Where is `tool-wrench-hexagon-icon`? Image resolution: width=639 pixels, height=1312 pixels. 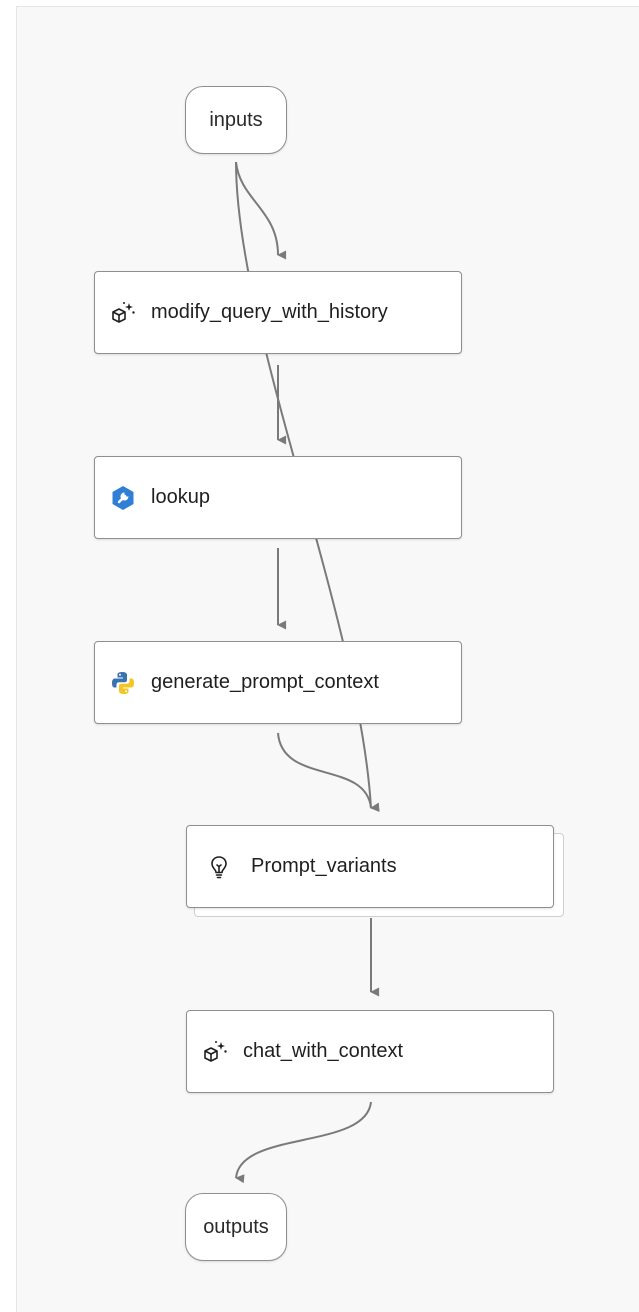
tool-wrench-hexagon-icon is located at coordinates (123, 498).